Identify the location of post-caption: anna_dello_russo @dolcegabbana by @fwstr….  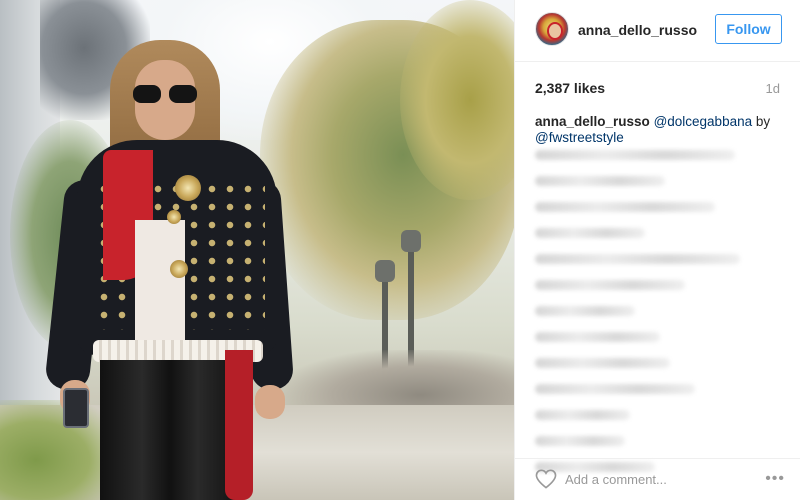
(660, 130).